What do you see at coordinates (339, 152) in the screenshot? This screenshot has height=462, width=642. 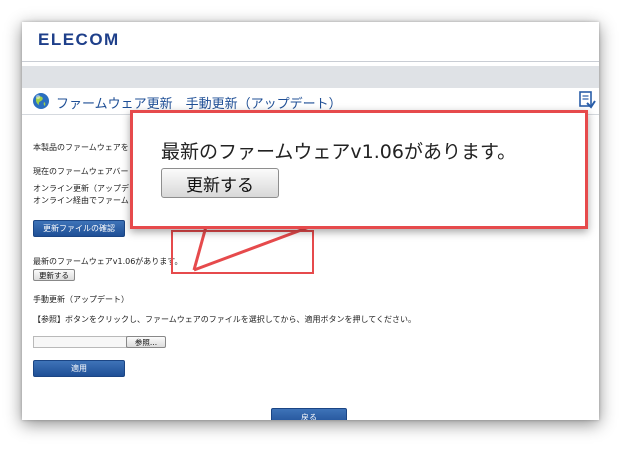 I see `callout-message: 最新のファームウェアv1.06があります。` at bounding box center [339, 152].